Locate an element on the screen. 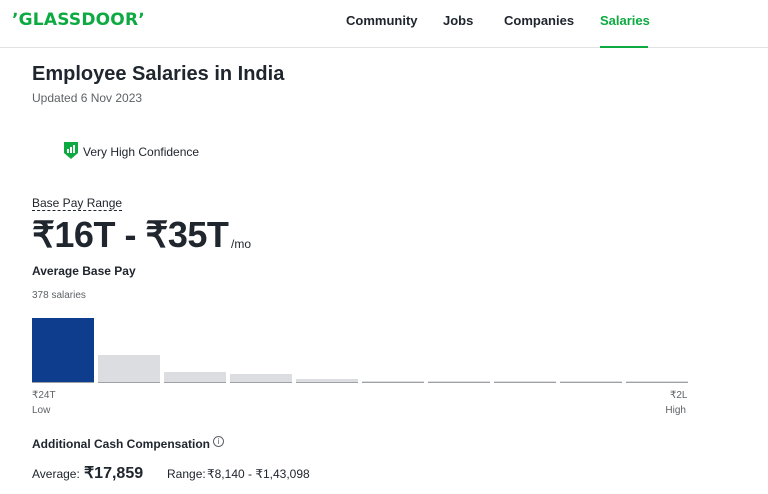 This screenshot has height=494, width=768. nav-community: Community is located at coordinates (382, 24).